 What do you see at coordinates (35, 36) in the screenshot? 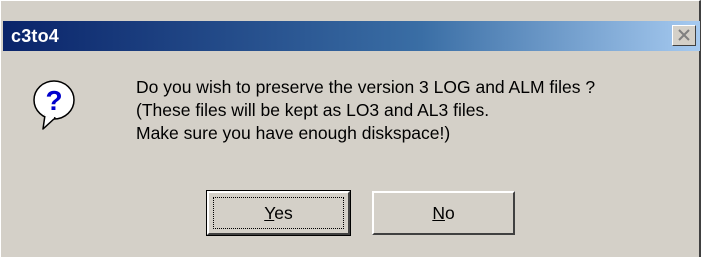
I see `window-title: c3to4` at bounding box center [35, 36].